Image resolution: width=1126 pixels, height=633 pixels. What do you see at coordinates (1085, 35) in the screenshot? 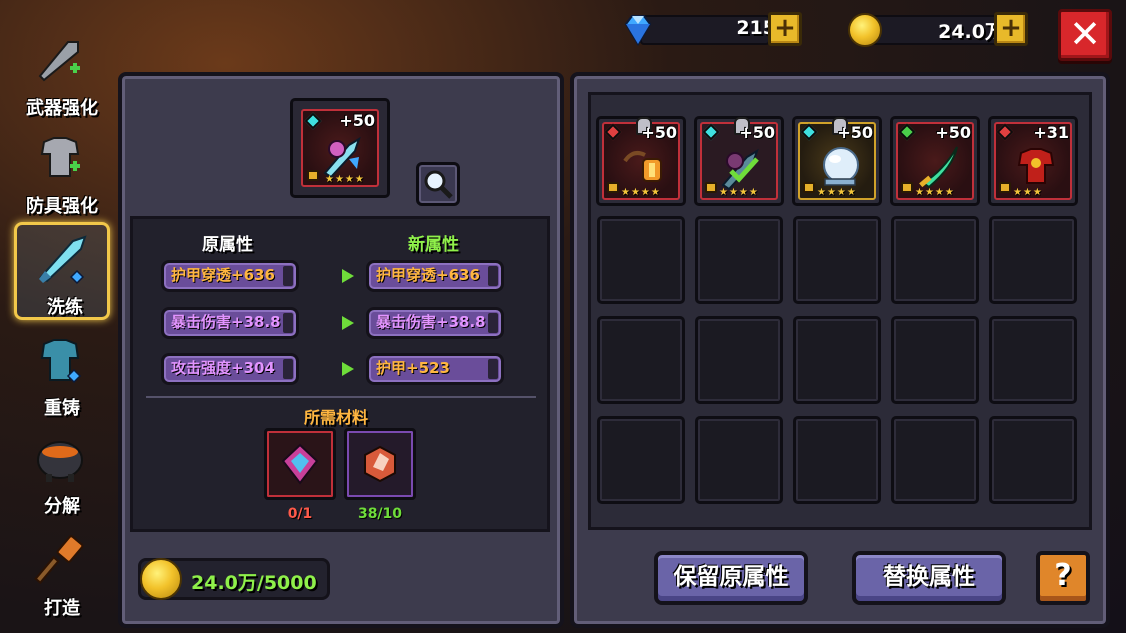
I see `close-button: ✕` at bounding box center [1085, 35].